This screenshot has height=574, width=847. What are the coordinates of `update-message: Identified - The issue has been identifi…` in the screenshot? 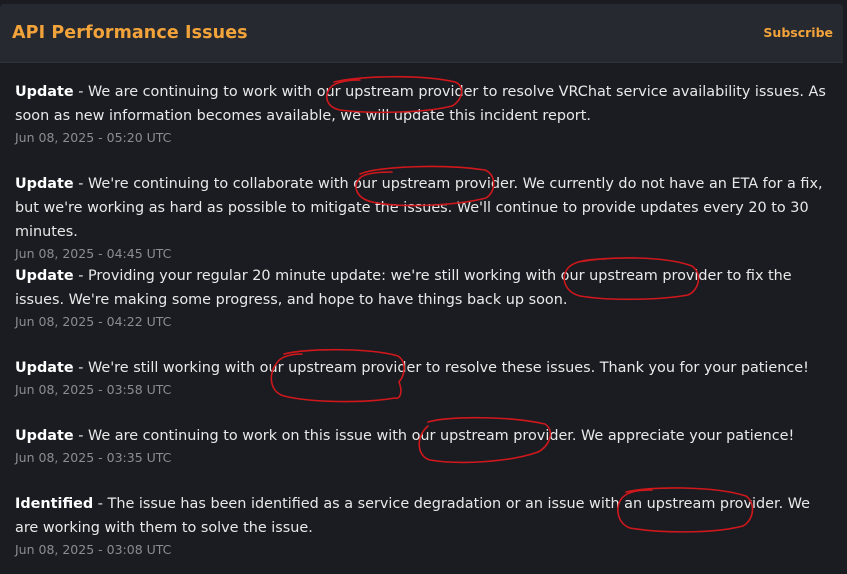 It's located at (422, 516).